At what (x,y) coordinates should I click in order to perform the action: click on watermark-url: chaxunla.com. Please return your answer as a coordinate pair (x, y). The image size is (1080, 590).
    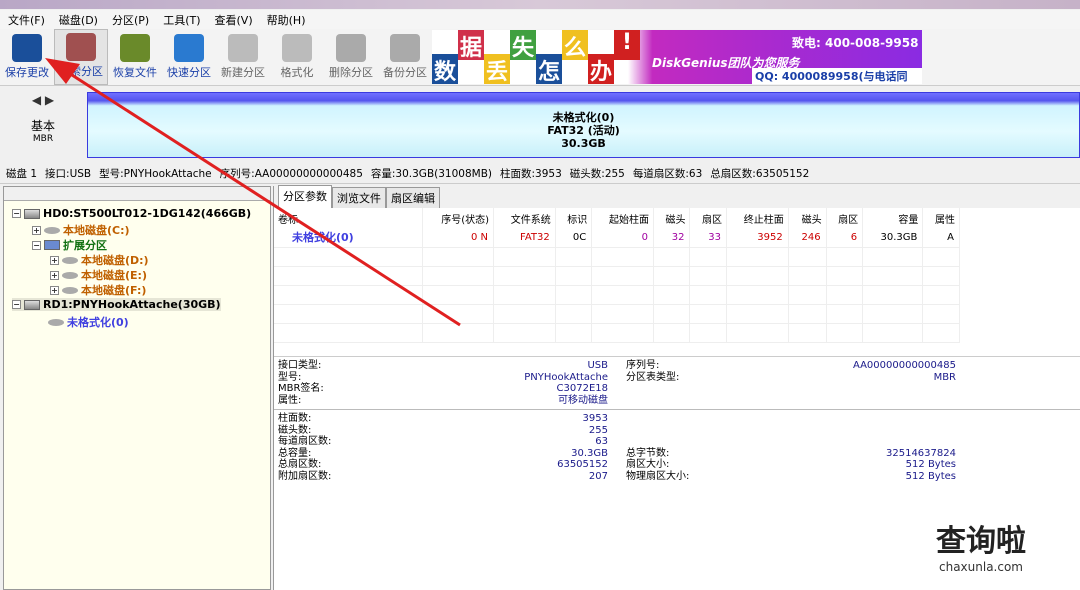
    Looking at the image, I should click on (981, 567).